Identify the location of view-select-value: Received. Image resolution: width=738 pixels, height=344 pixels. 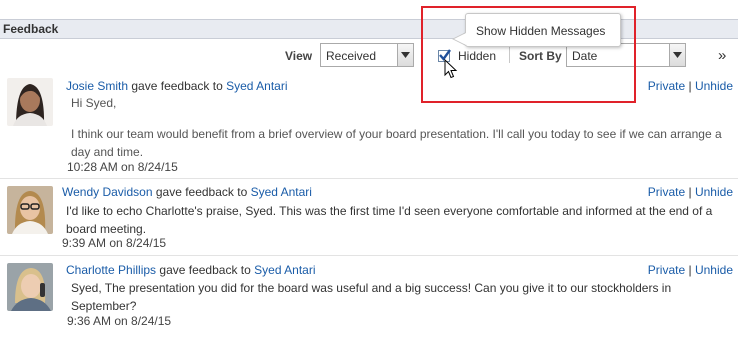
(351, 56).